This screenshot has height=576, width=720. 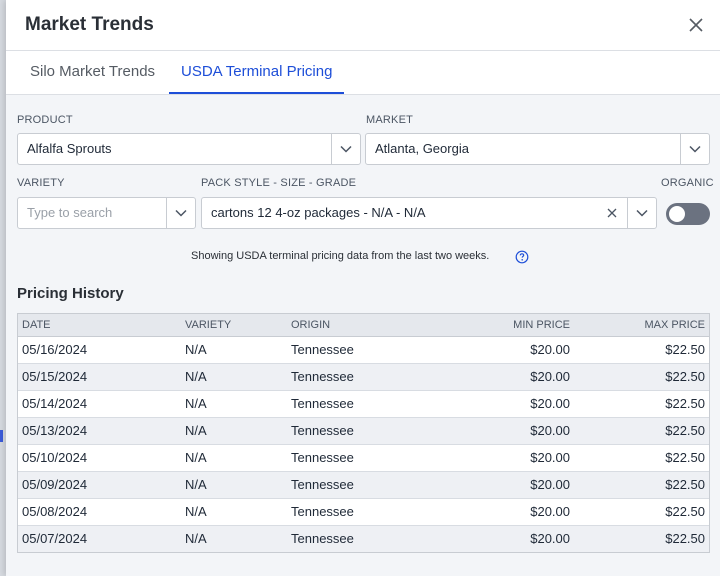 I want to click on tab-silo-market-trends: Silo Market Trends, so click(x=92, y=71).